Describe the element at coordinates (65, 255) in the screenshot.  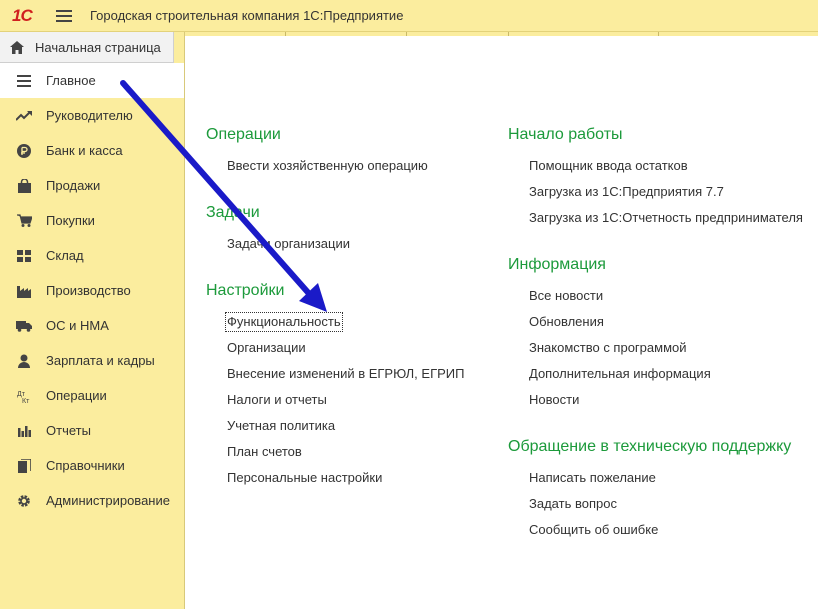
I see `sidebar-item-label: Склад` at that location.